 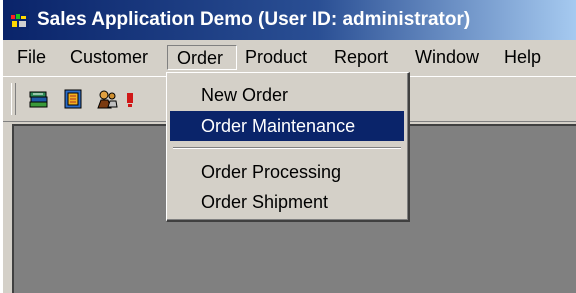 What do you see at coordinates (31, 57) in the screenshot?
I see `menu-file: File` at bounding box center [31, 57].